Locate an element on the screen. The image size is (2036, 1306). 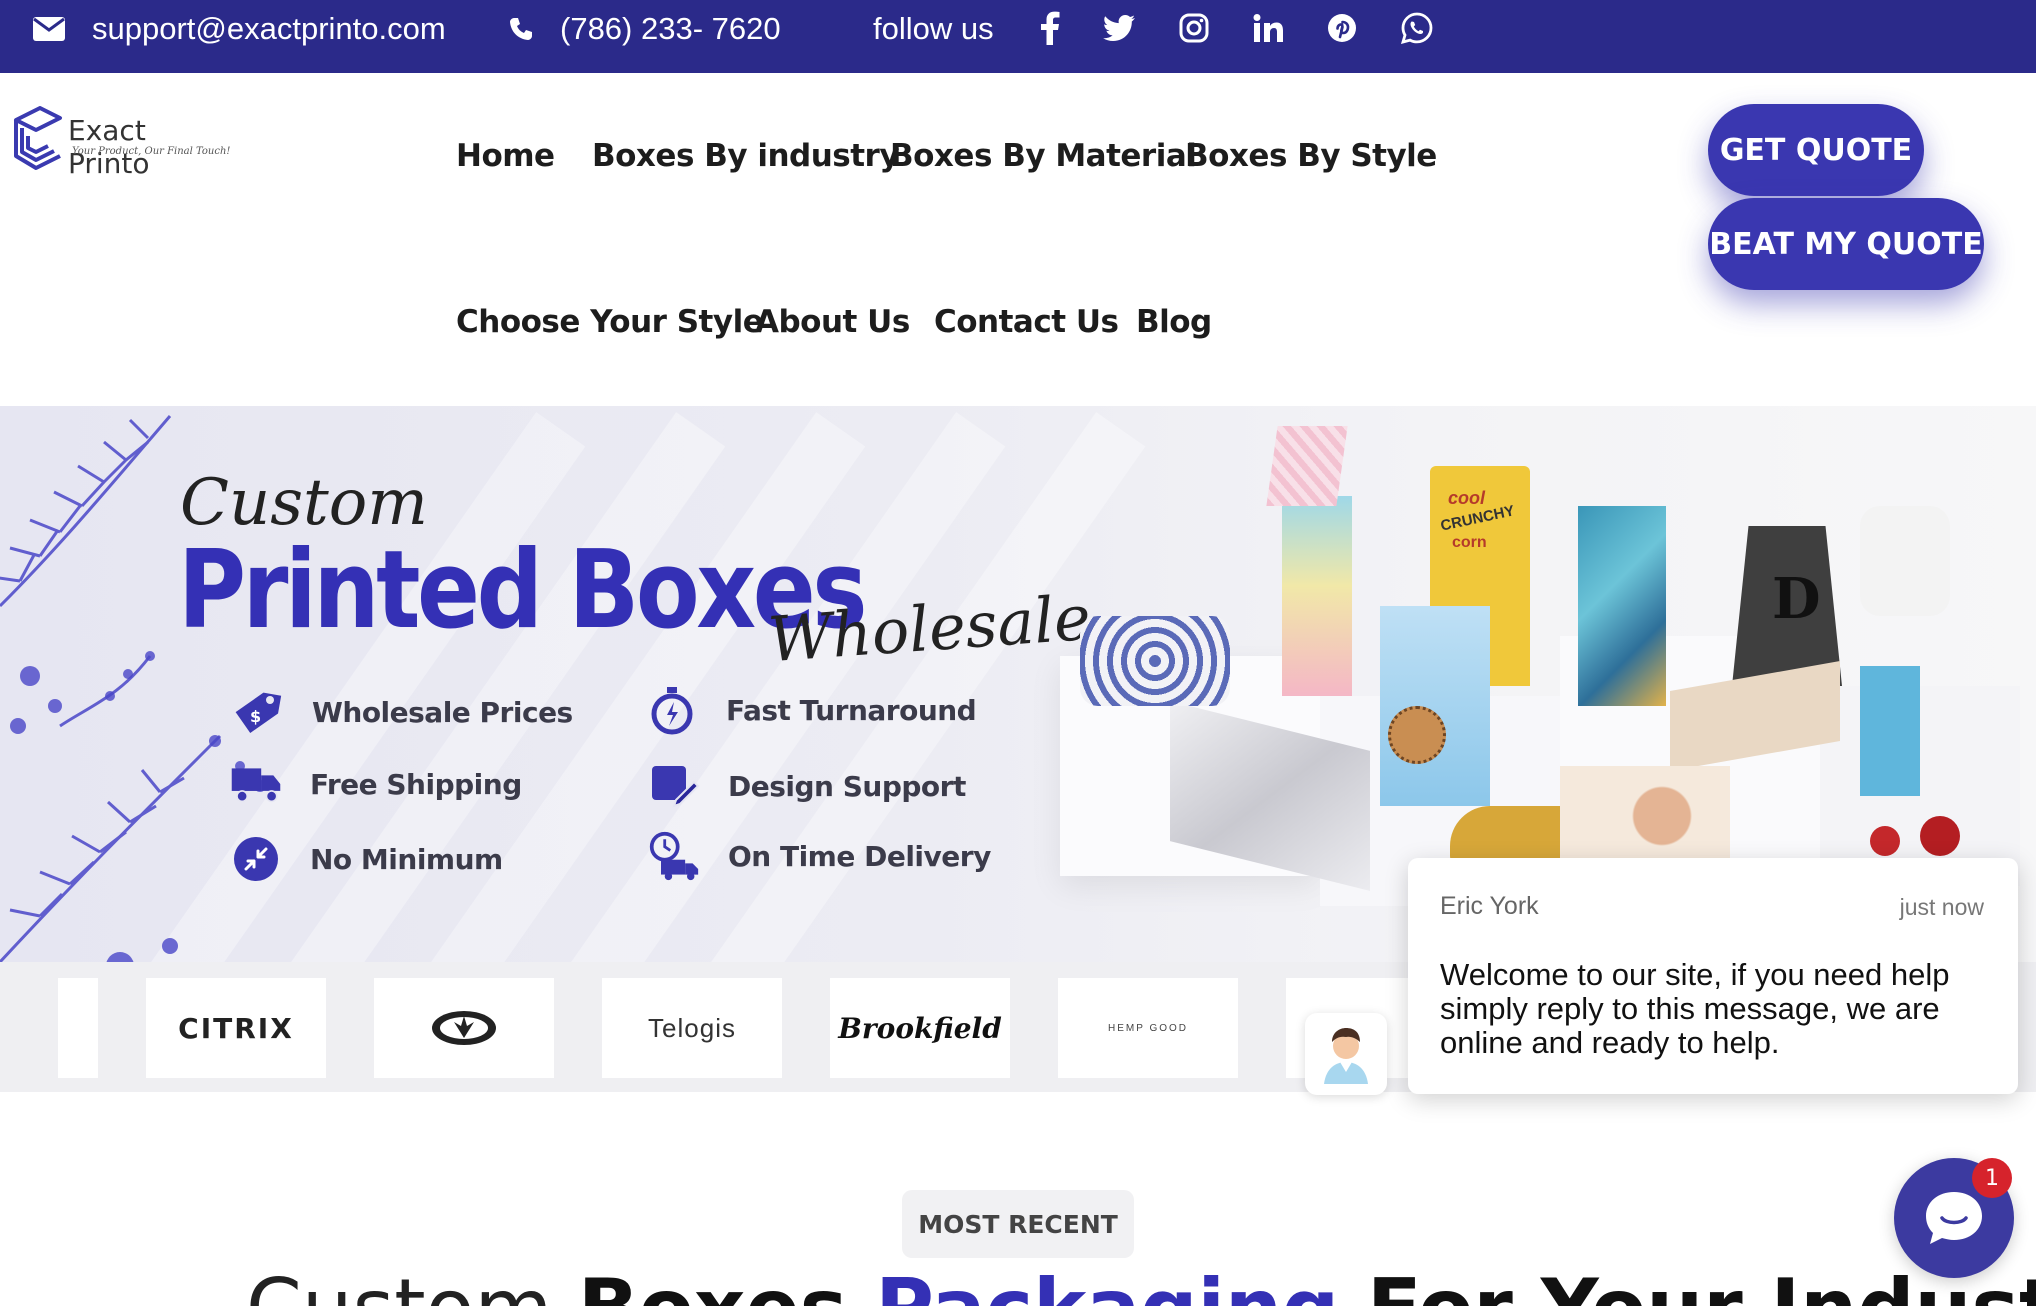
brand-cannabis-seal is located at coordinates (464, 1028).